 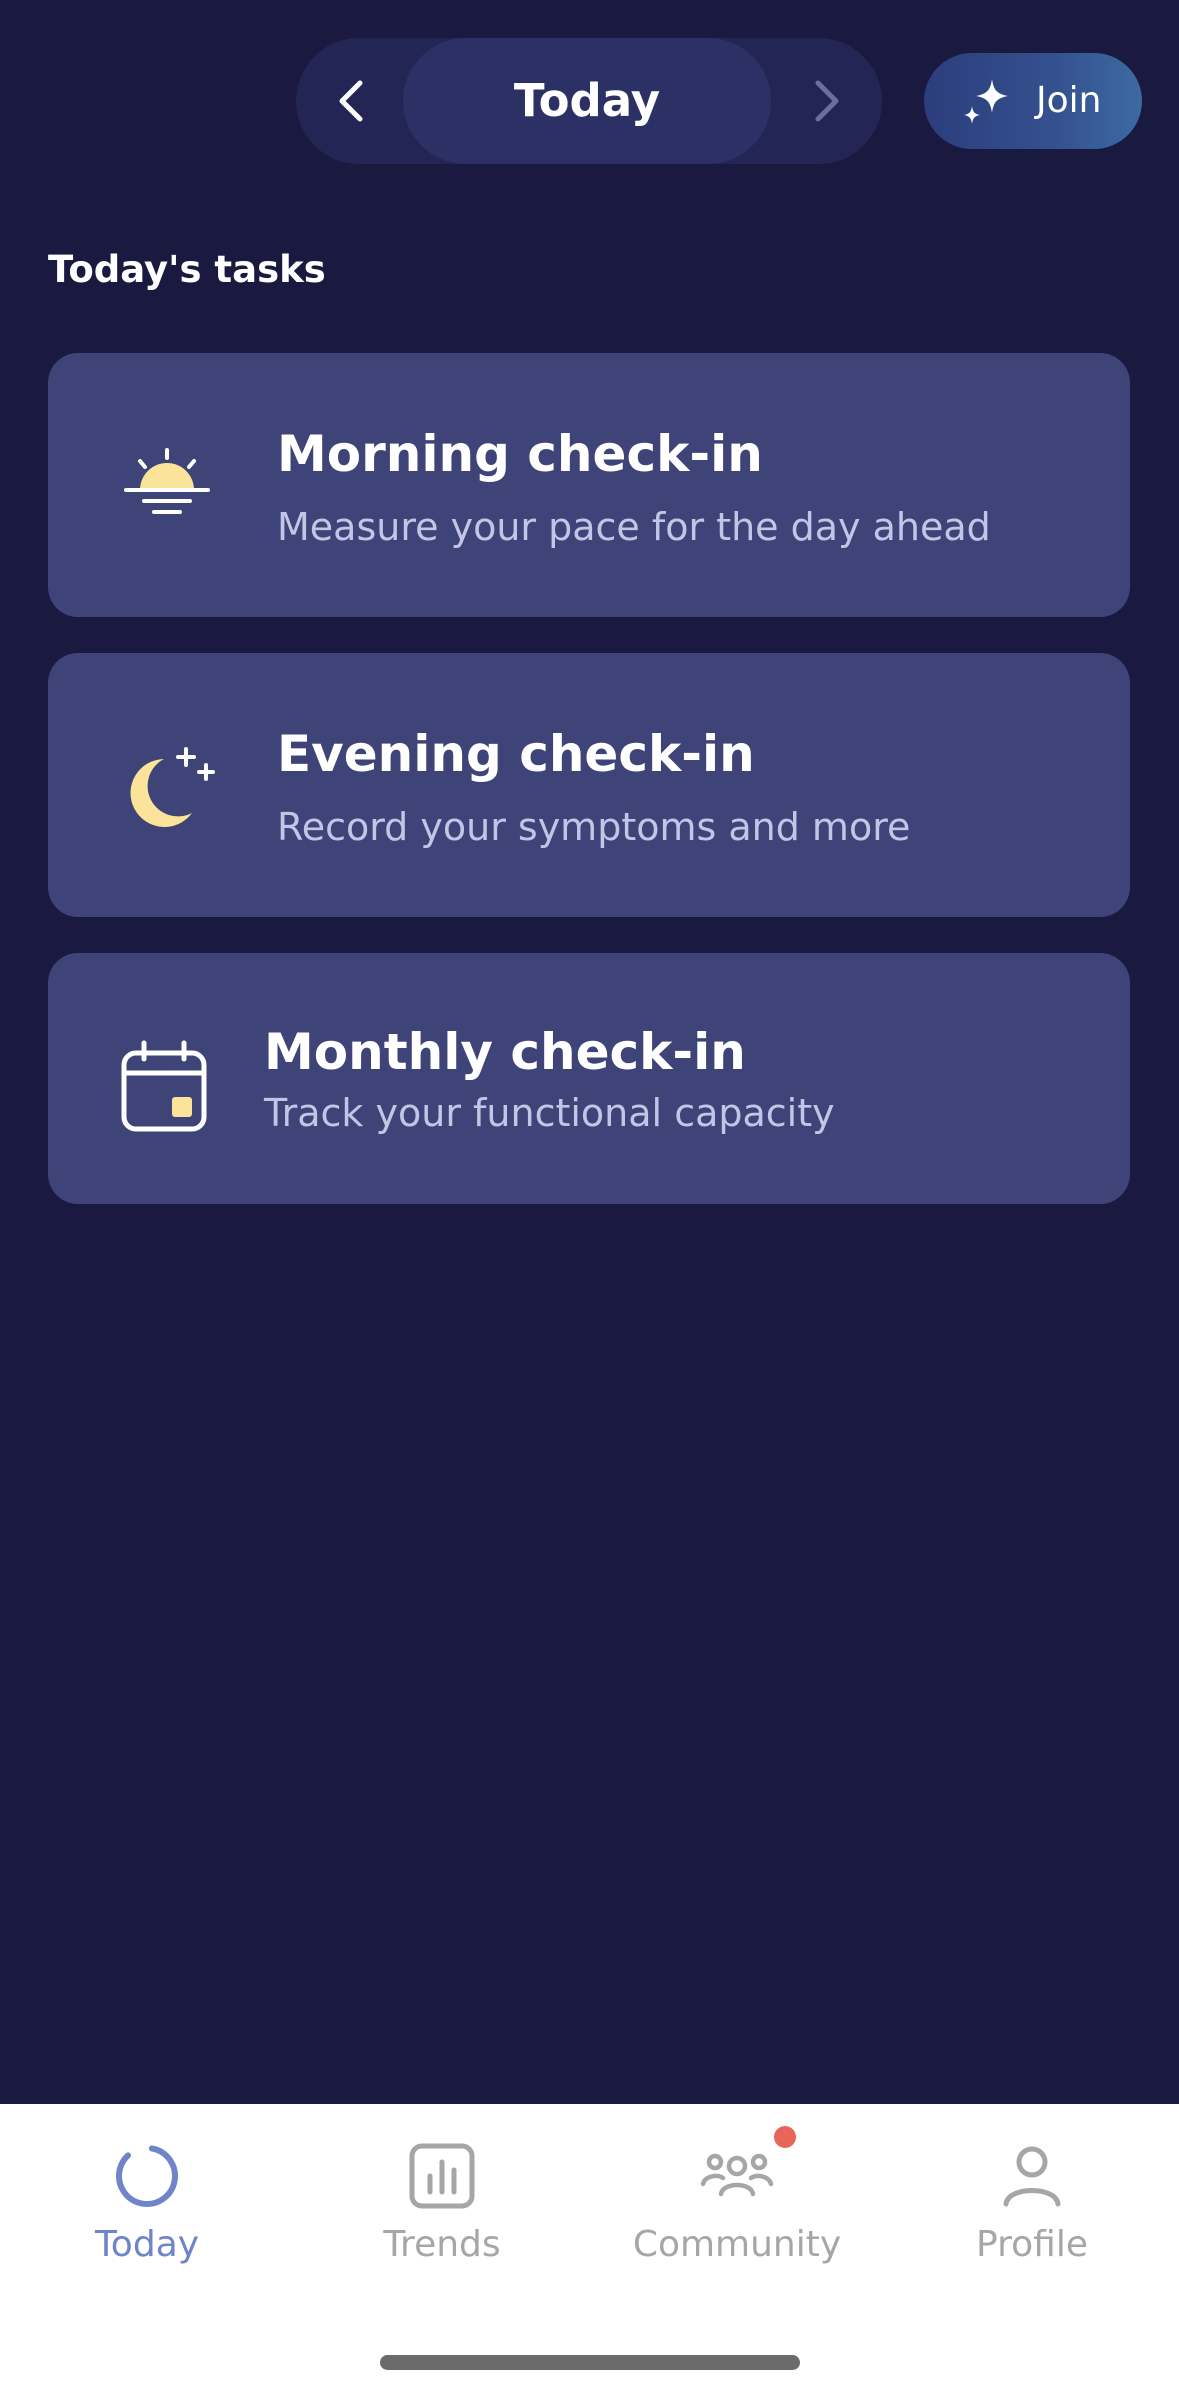 What do you see at coordinates (442, 2244) in the screenshot?
I see `tab-label: Trends` at bounding box center [442, 2244].